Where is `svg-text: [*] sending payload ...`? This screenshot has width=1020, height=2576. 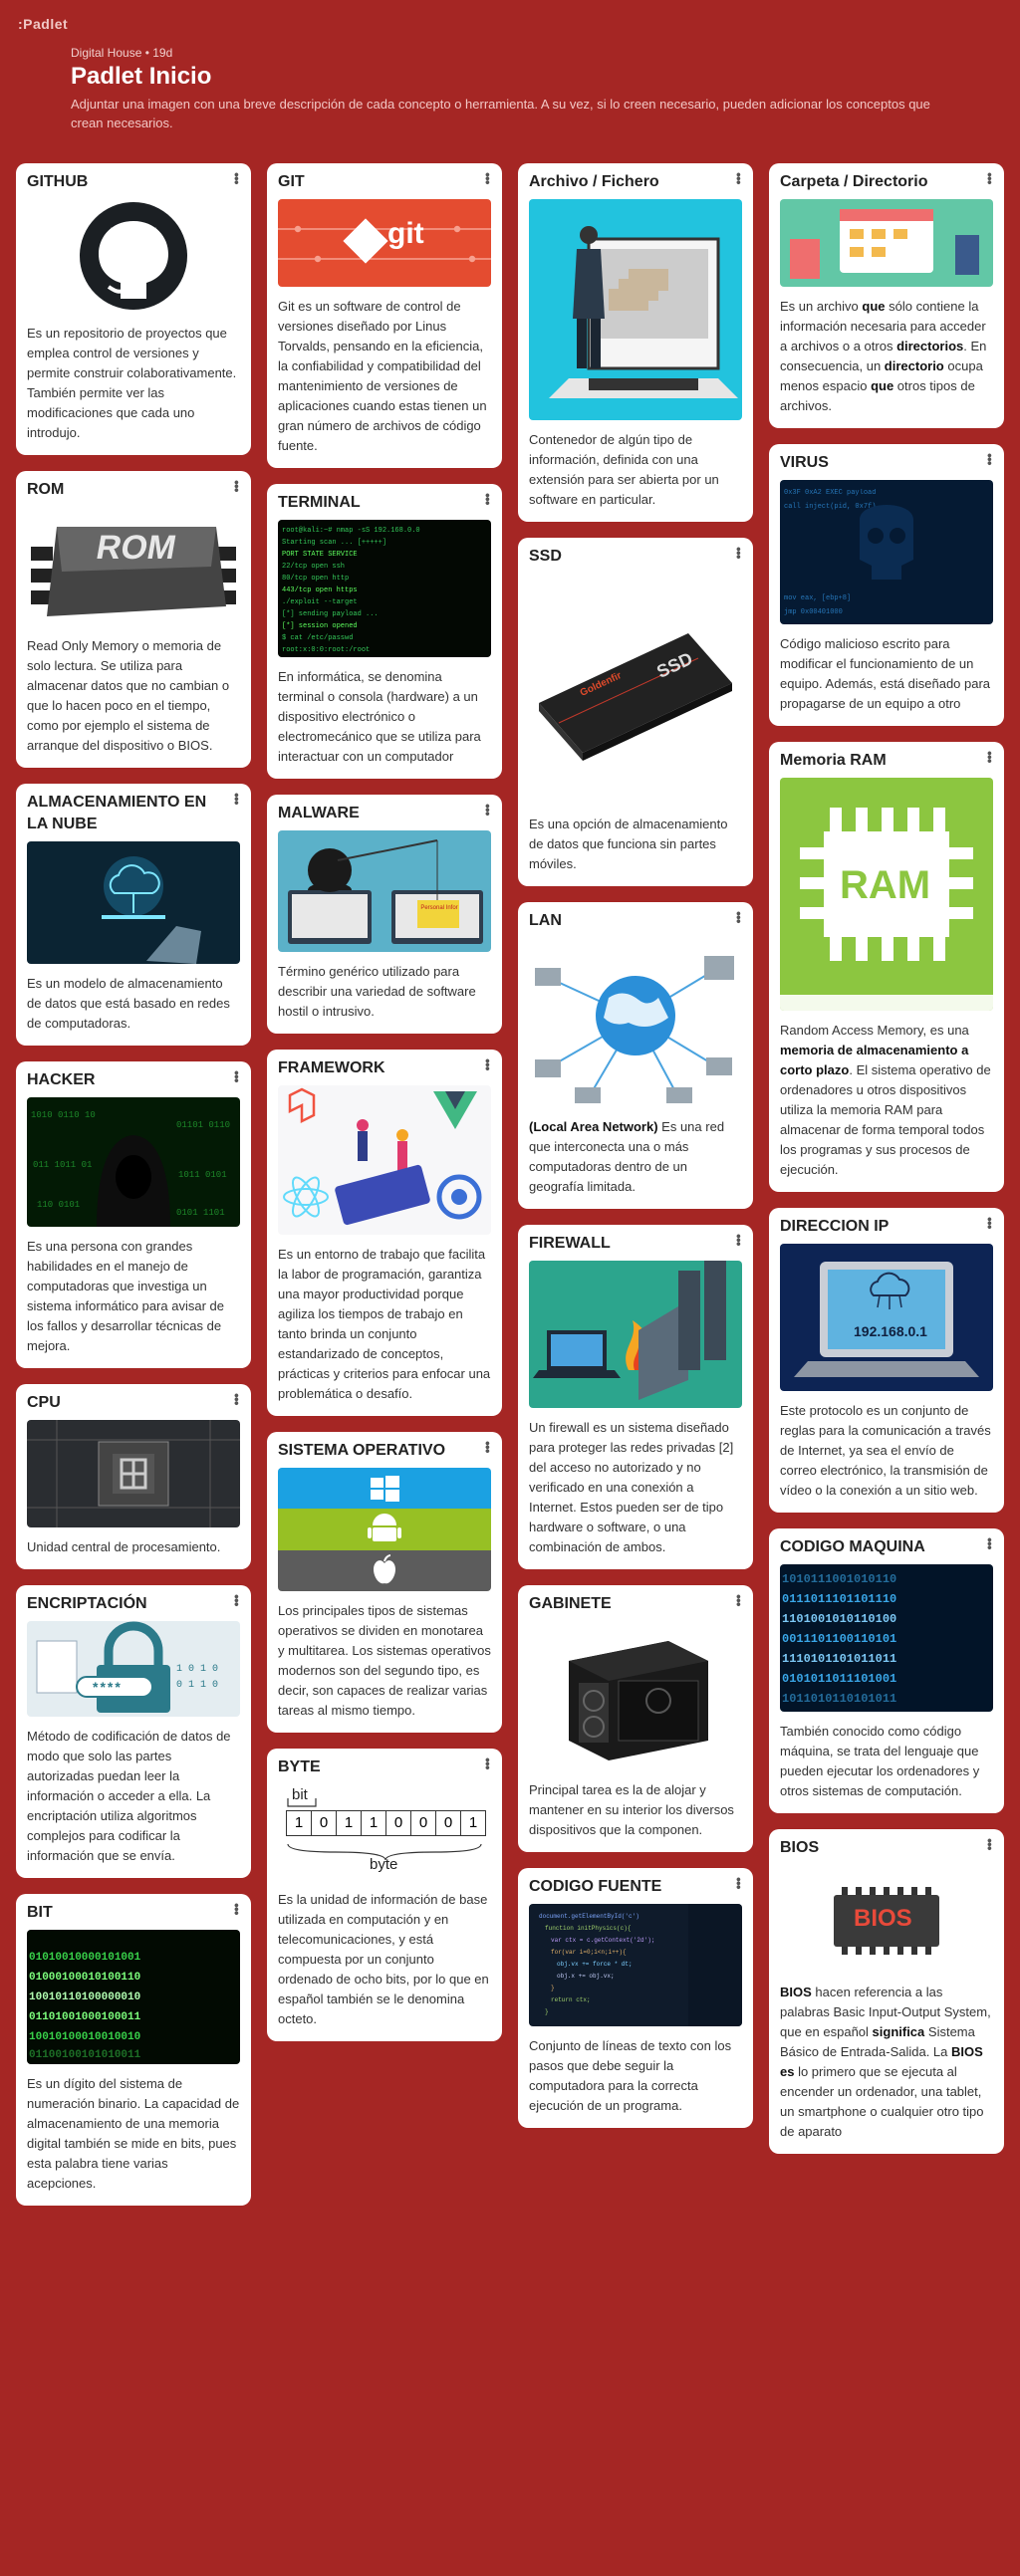 svg-text: [*] sending payload ... is located at coordinates (330, 614).